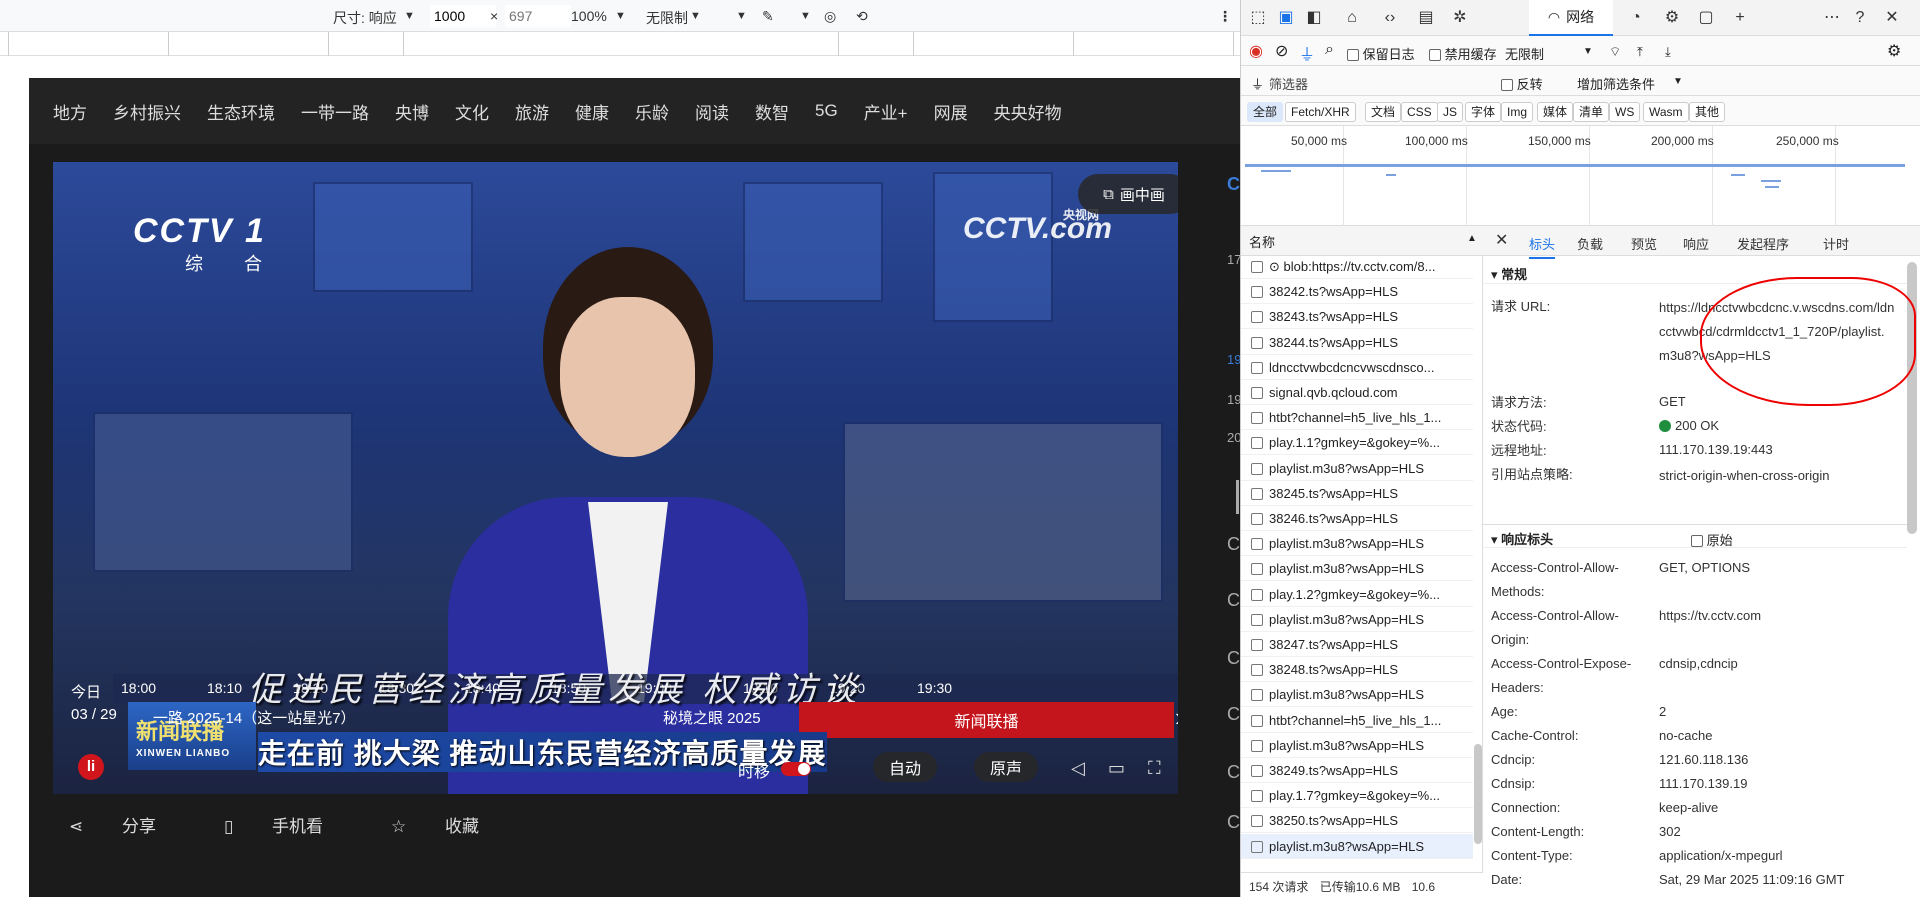  What do you see at coordinates (589, 16) in the screenshot?
I see `zoom-dropdown: 100%` at bounding box center [589, 16].